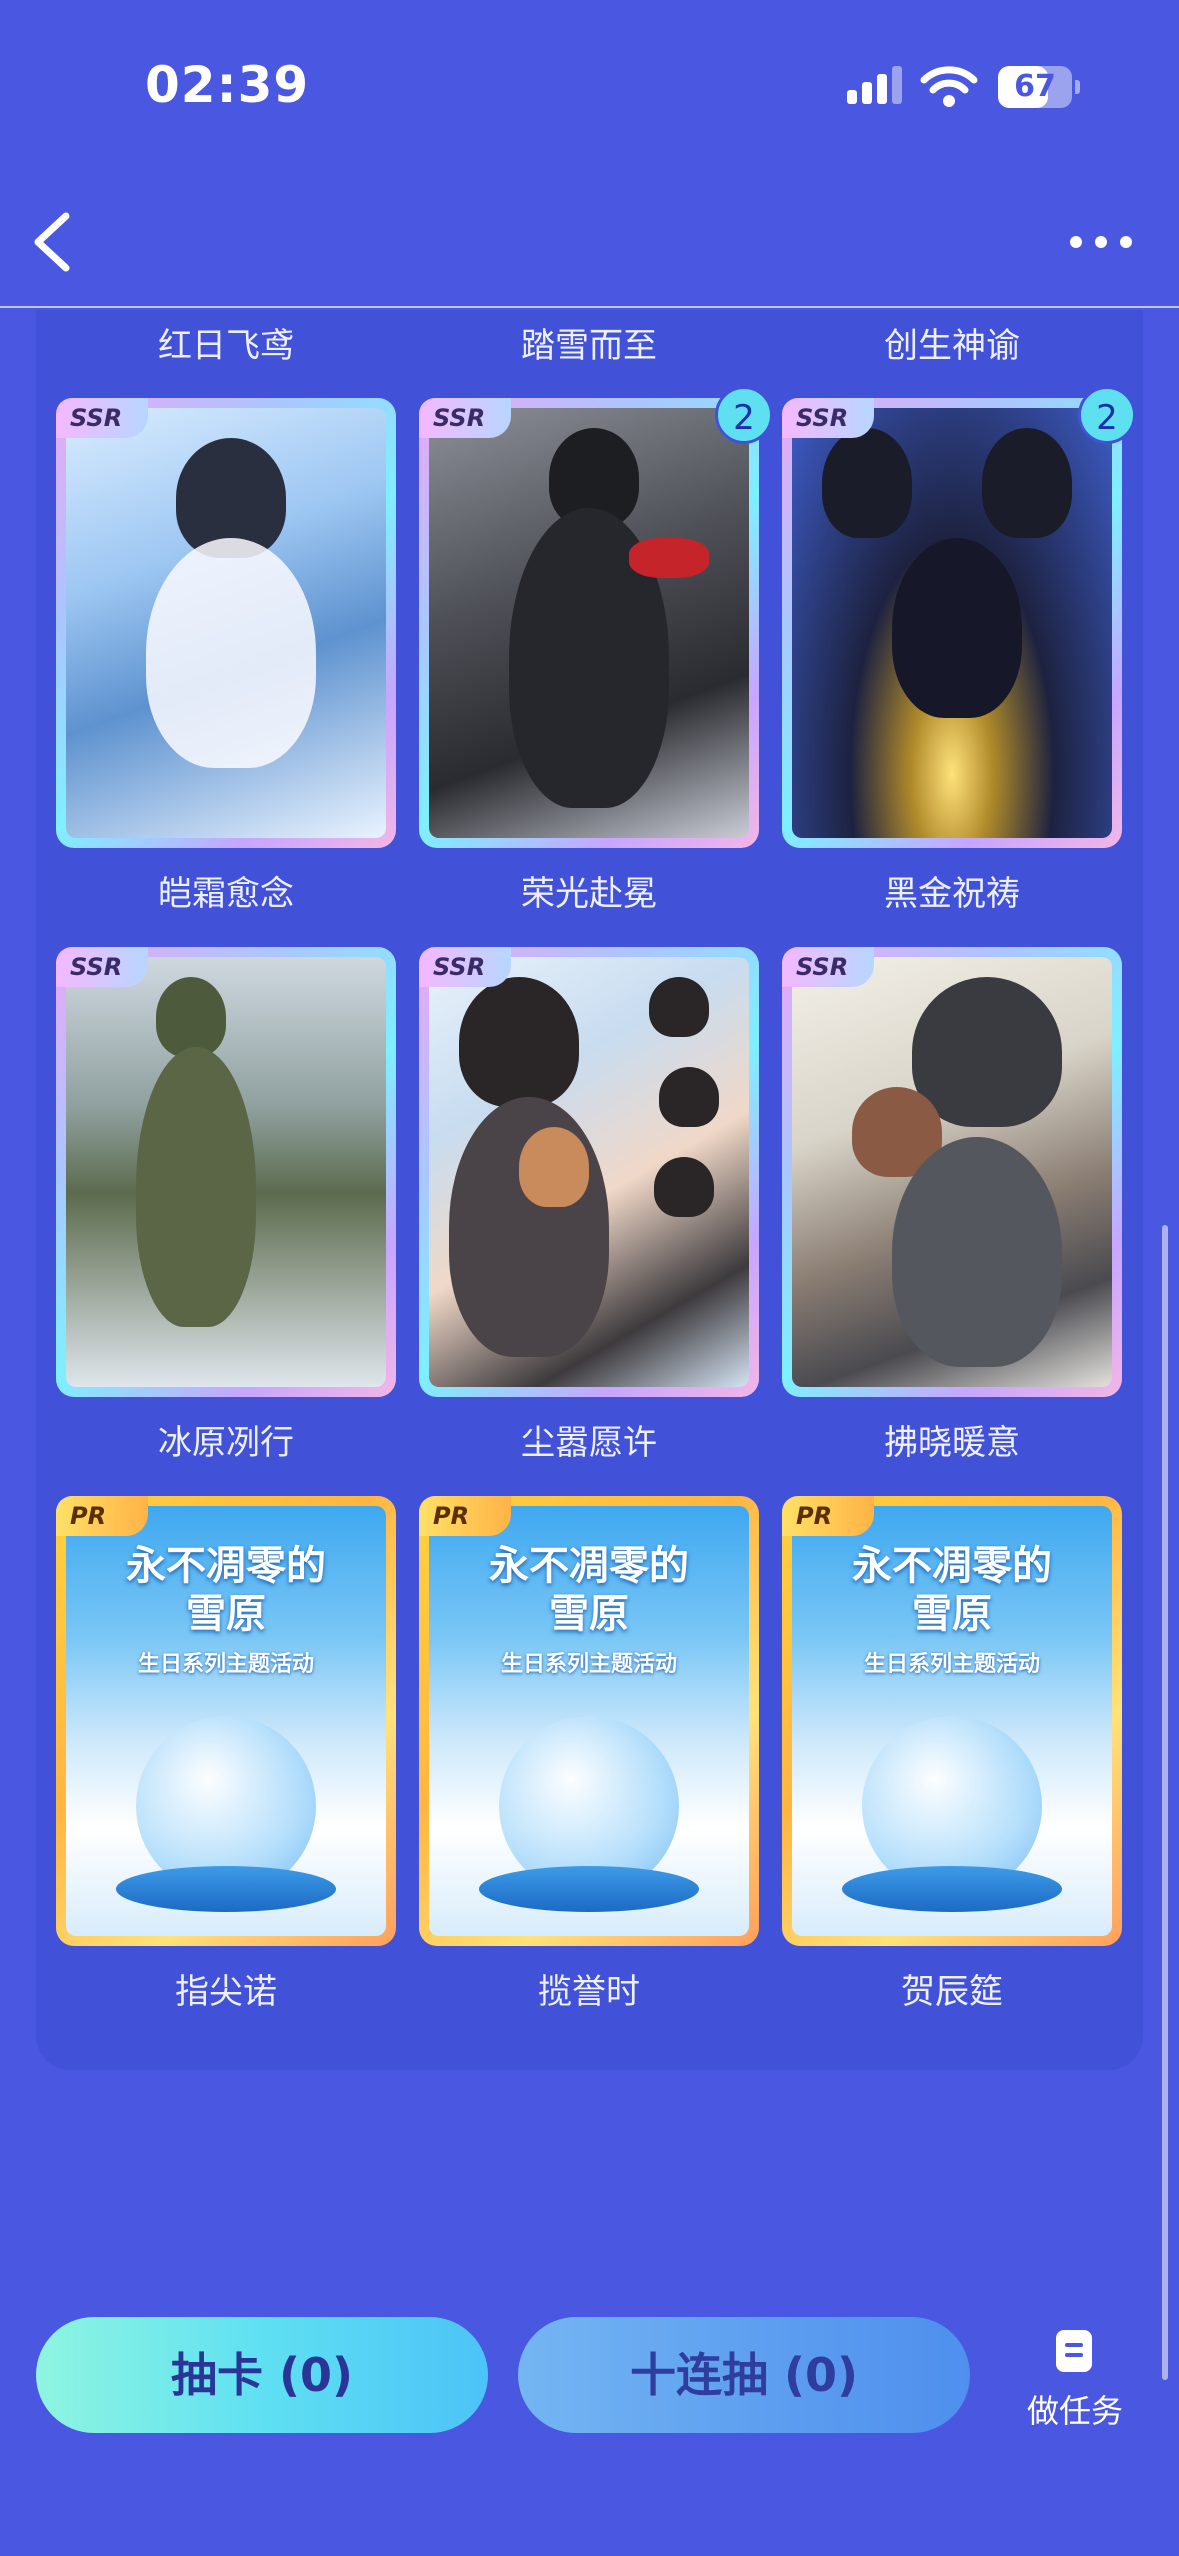 The image size is (1179, 2556). Describe the element at coordinates (589, 85) in the screenshot. I see `status-bar: 02:39 67` at that location.